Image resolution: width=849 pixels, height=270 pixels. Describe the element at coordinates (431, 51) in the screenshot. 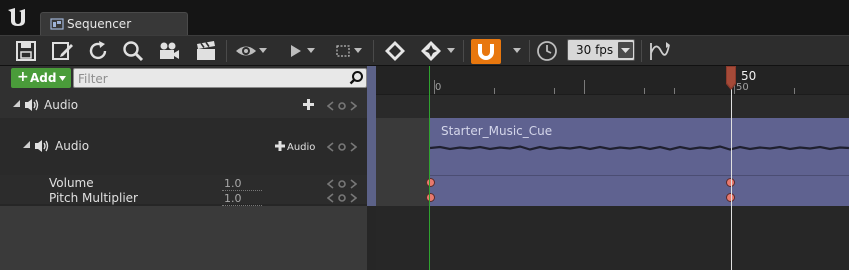

I see `key-all-icon` at that location.